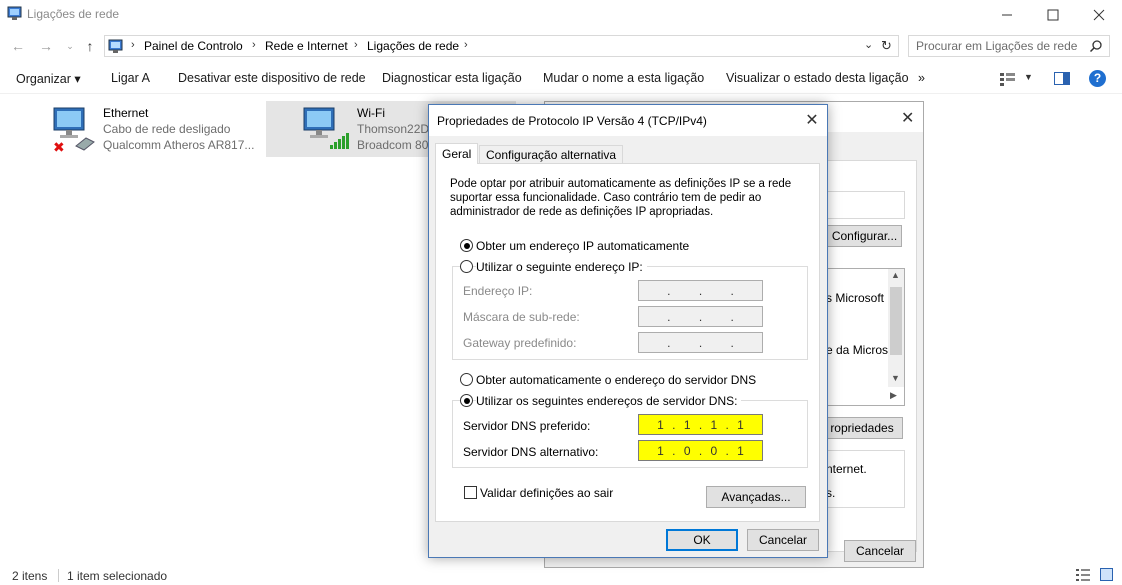  I want to click on view-options-icon, so click(1008, 80).